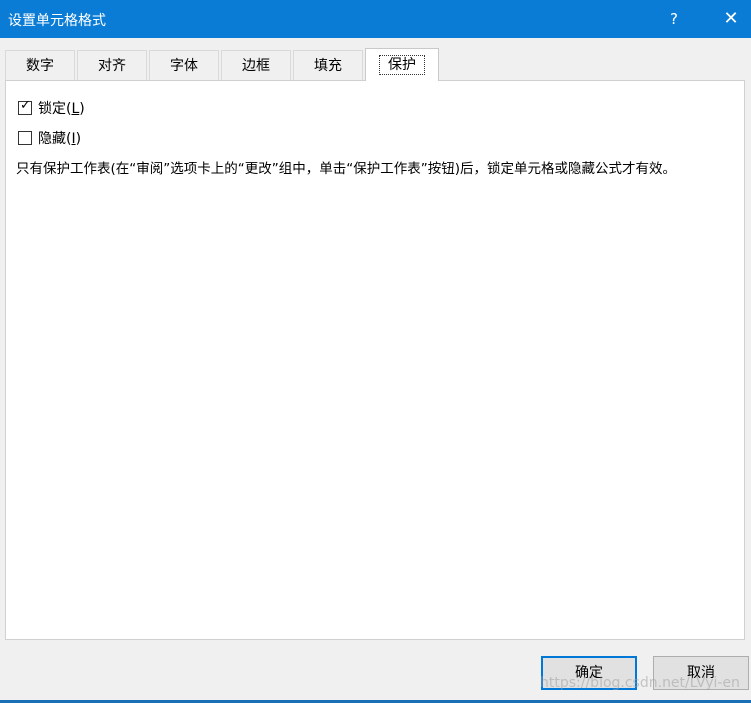  I want to click on help-button: ?, so click(674, 19).